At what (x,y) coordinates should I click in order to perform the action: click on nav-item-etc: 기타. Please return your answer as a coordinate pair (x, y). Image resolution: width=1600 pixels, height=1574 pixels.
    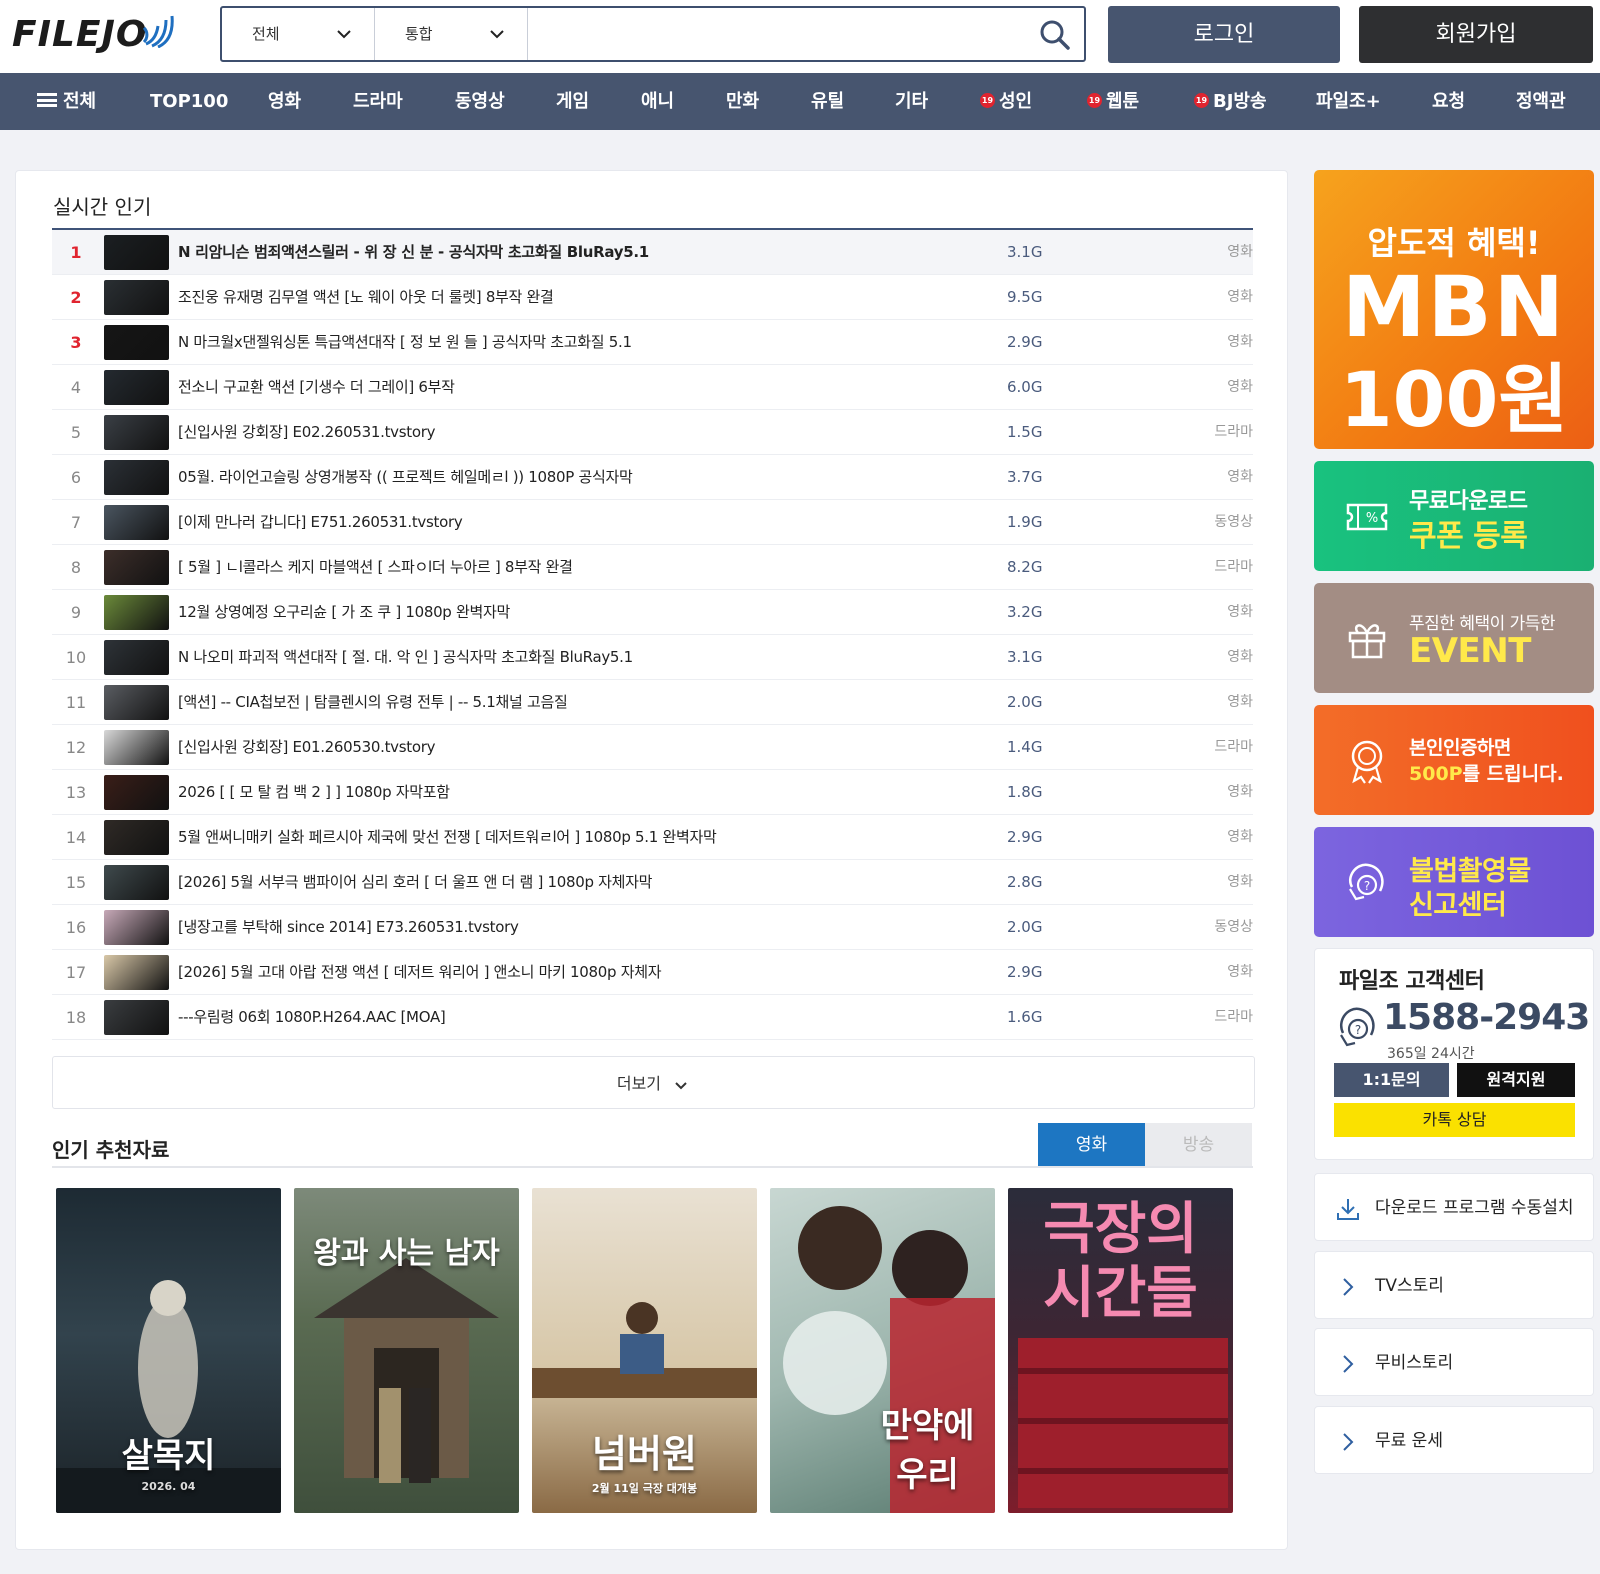
    Looking at the image, I should click on (911, 101).